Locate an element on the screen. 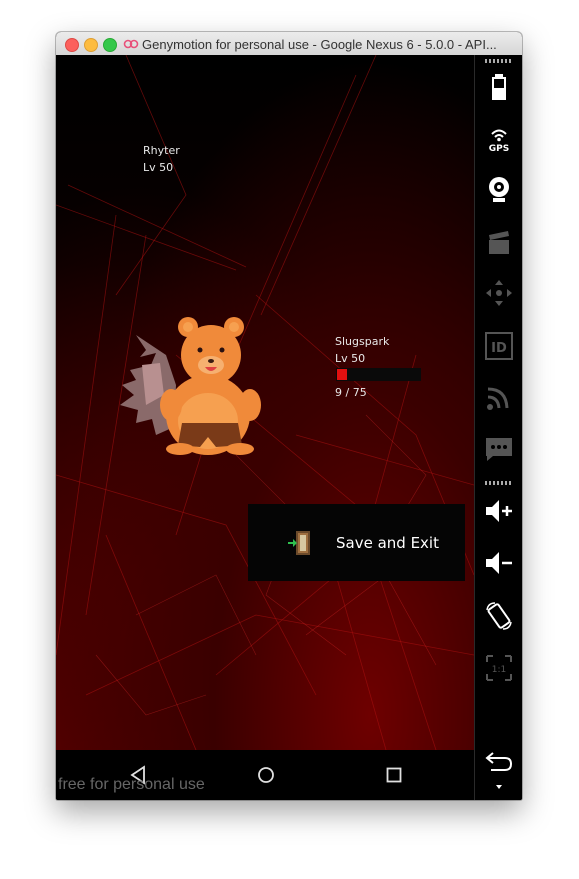 This screenshot has height=879, width=579. pokemon-level: Lv 50 is located at coordinates (350, 358).